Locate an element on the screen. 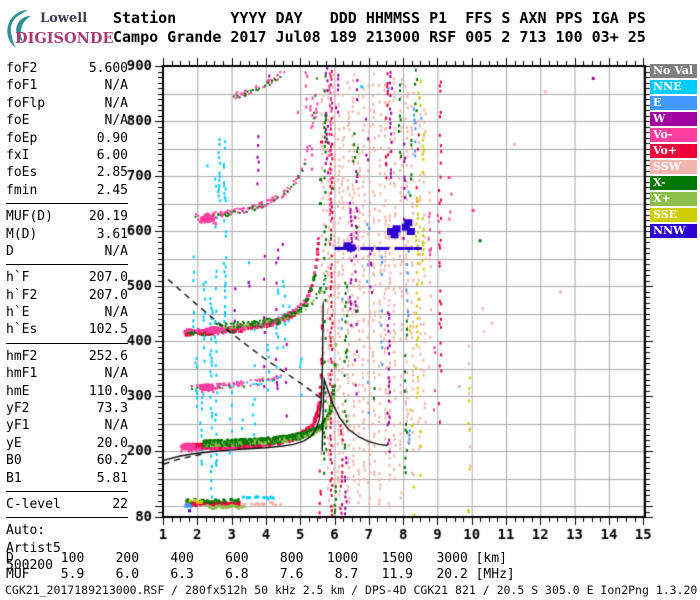 This screenshot has width=700, height=600. param-label: h`F is located at coordinates (18, 278).